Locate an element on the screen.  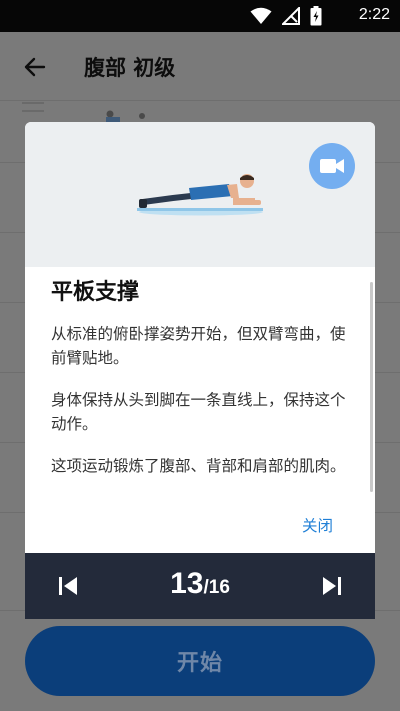
video-button is located at coordinates (332, 166).